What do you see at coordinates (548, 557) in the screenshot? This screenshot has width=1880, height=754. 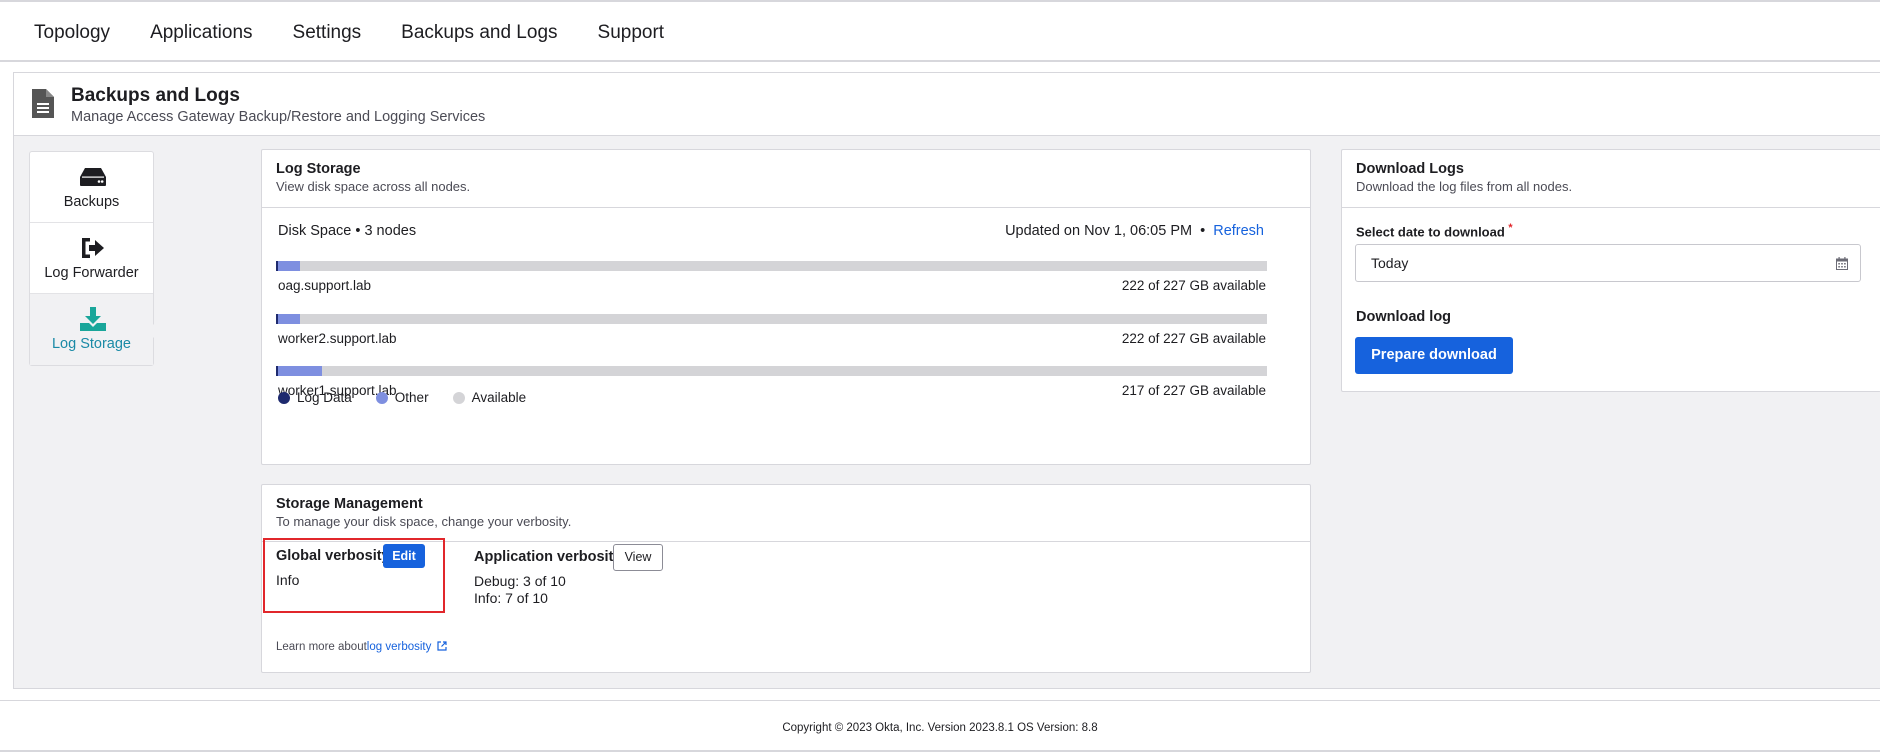 I see `application-verbosity-title: Application verbosity` at bounding box center [548, 557].